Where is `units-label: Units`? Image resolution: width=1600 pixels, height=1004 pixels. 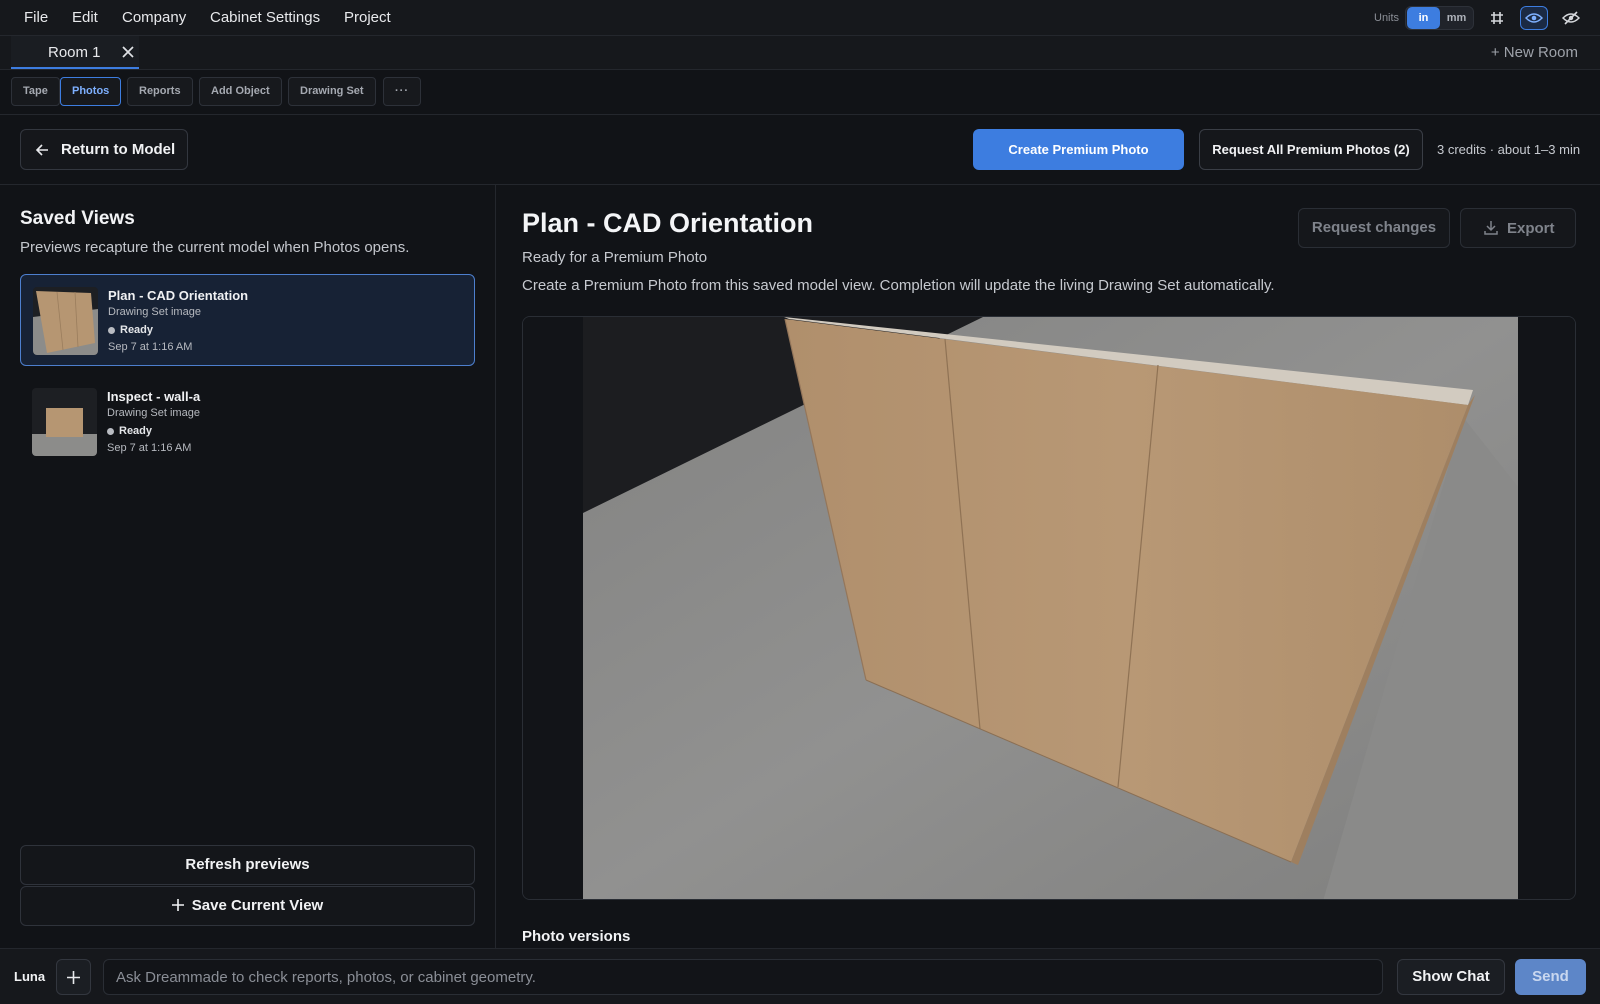
units-label: Units is located at coordinates (1387, 18).